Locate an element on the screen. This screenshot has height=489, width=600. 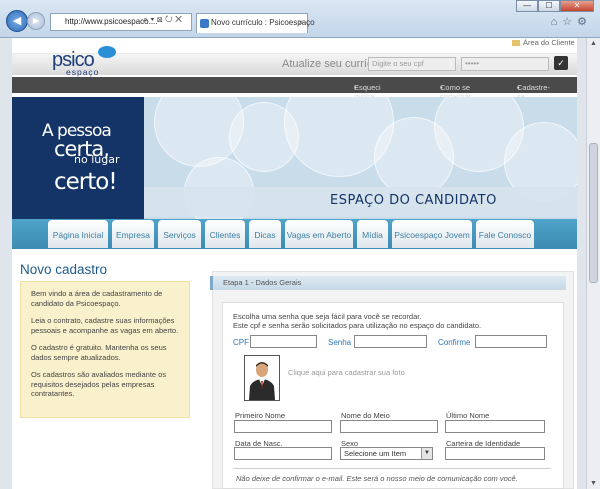
tab-close-icon: × is located at coordinates (300, 23).